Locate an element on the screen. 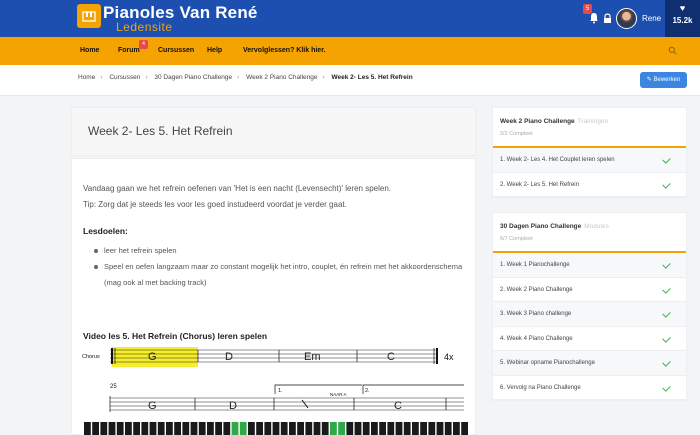 The height and width of the screenshot is (435, 700). page-title: Week 2- Les 5. Het Refrein is located at coordinates (160, 131).